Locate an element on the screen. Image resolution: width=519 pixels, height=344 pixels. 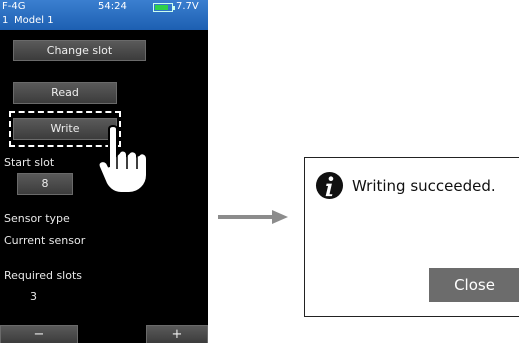
battery-level is located at coordinates (161, 7).